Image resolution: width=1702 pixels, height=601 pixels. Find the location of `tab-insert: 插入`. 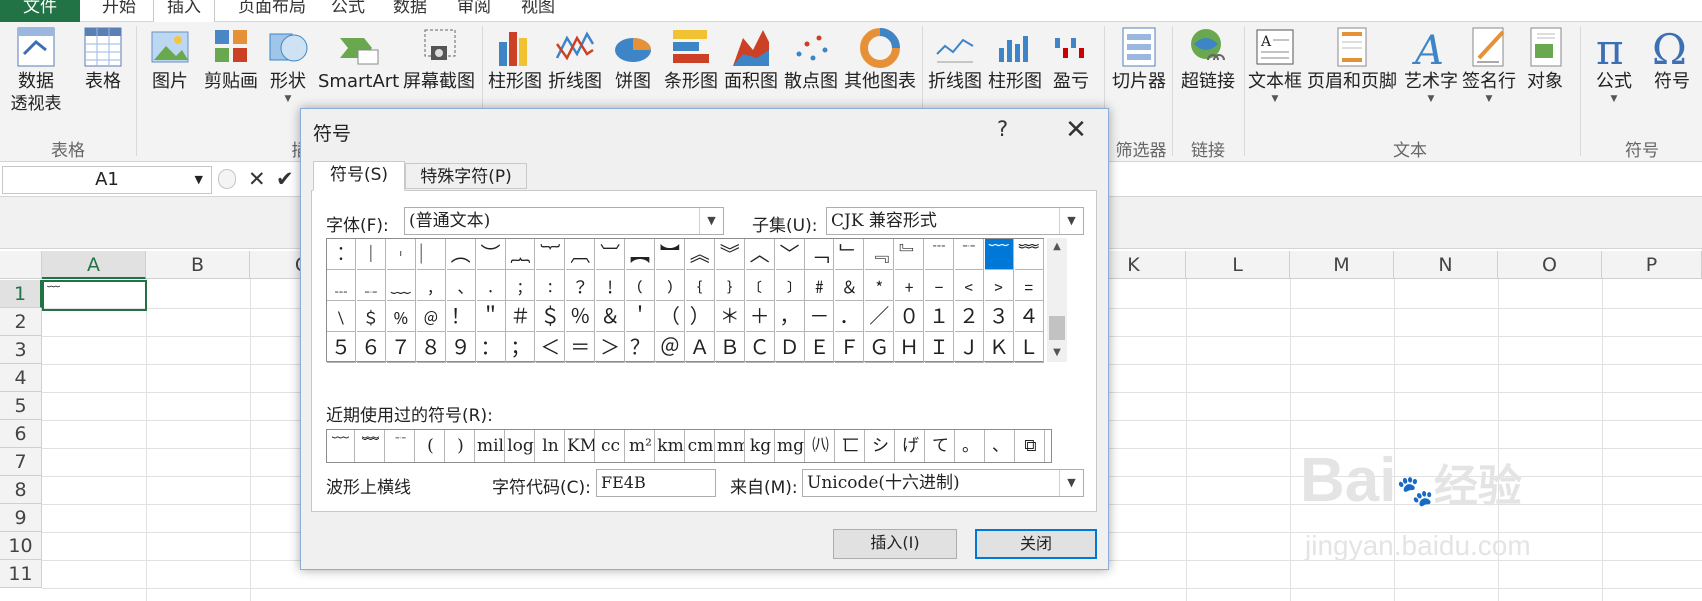

tab-insert: 插入 is located at coordinates (184, 11).